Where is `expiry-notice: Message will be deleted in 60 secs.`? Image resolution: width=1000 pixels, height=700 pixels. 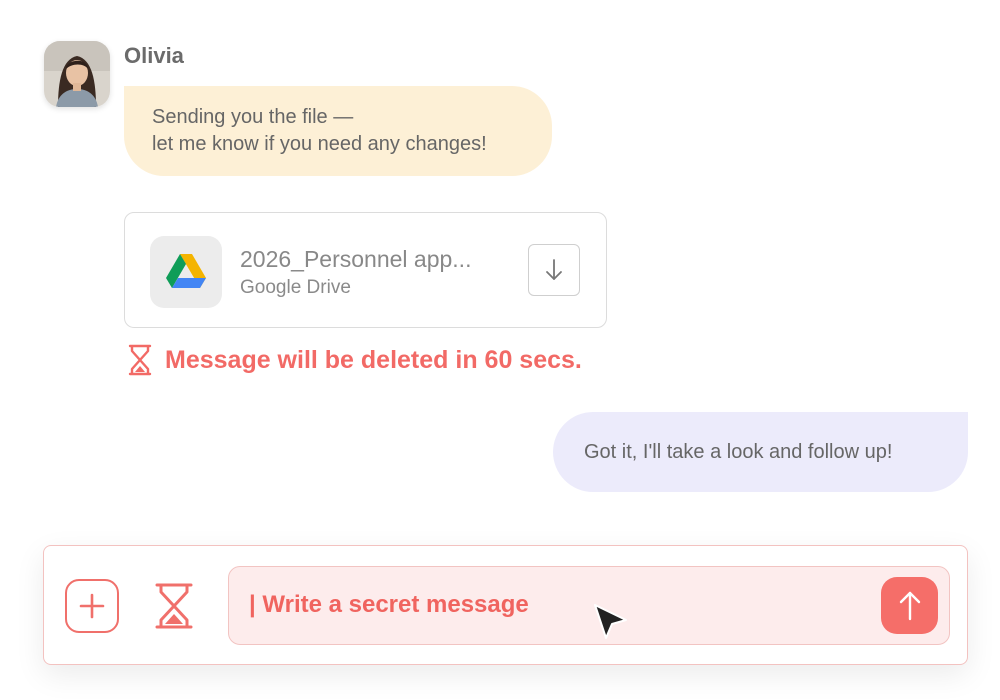 expiry-notice: Message will be deleted in 60 secs. is located at coordinates (354, 360).